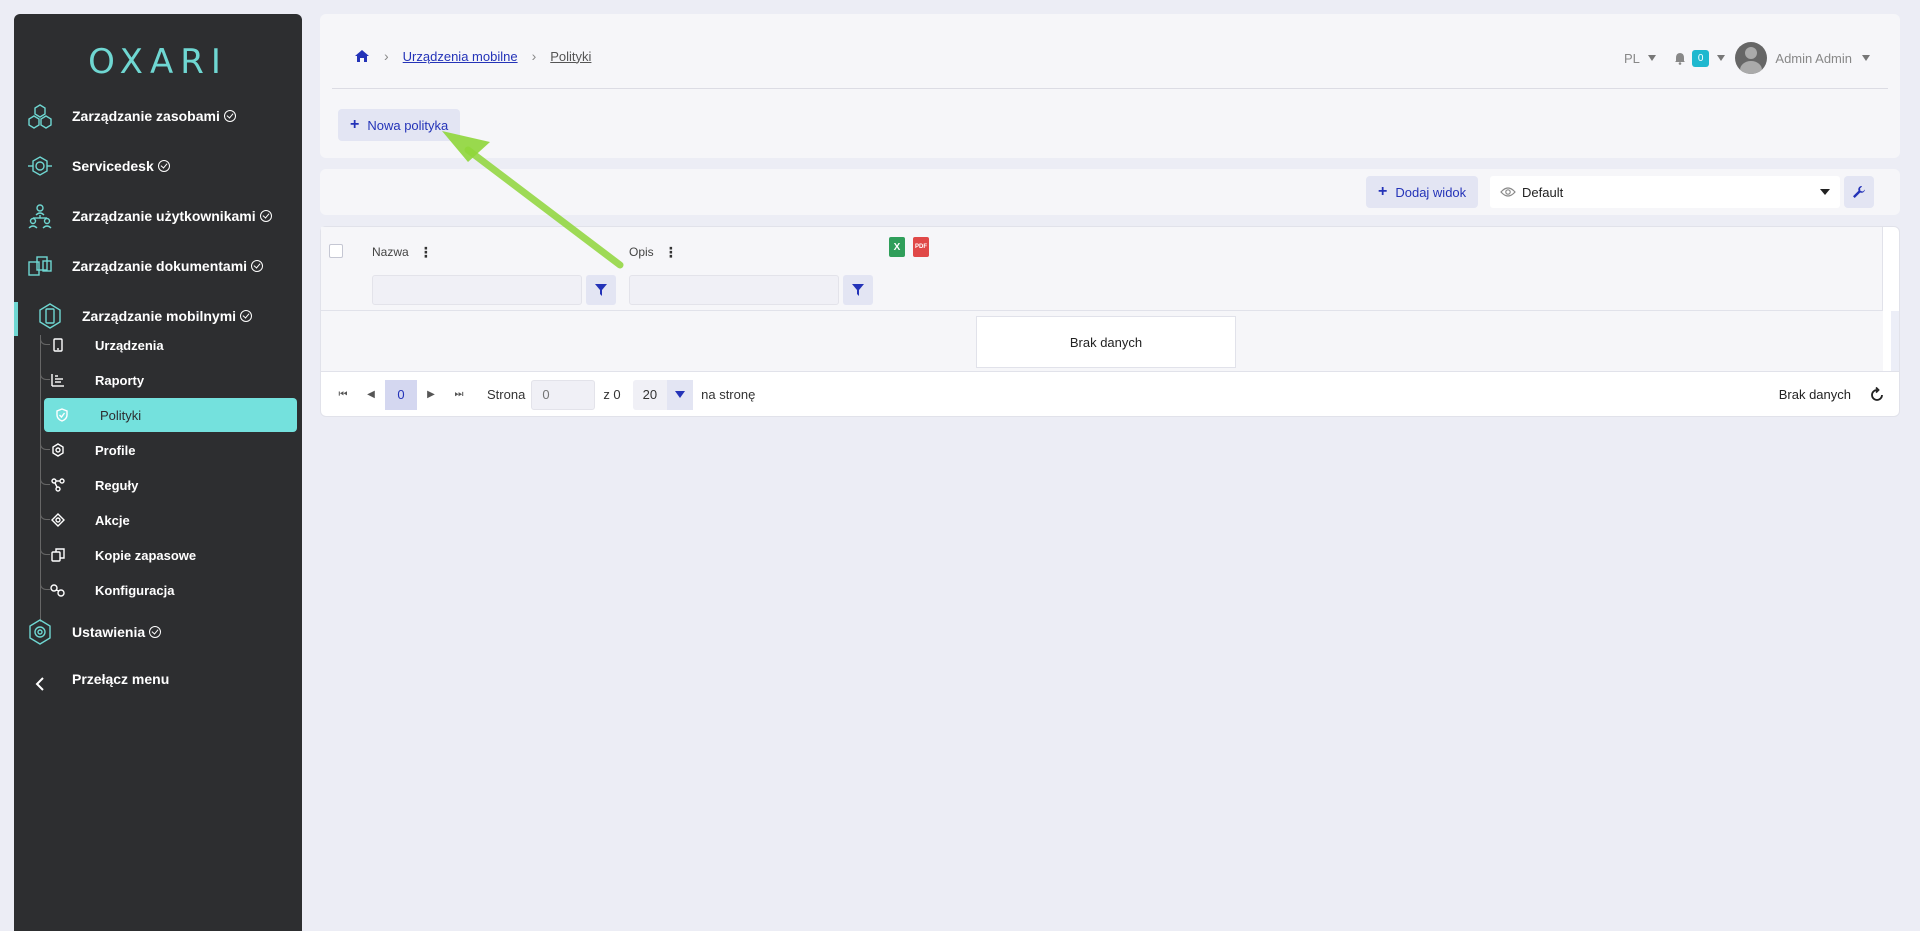 The image size is (1920, 931). I want to click on add-view-button: + Dodaj widok, so click(1422, 192).